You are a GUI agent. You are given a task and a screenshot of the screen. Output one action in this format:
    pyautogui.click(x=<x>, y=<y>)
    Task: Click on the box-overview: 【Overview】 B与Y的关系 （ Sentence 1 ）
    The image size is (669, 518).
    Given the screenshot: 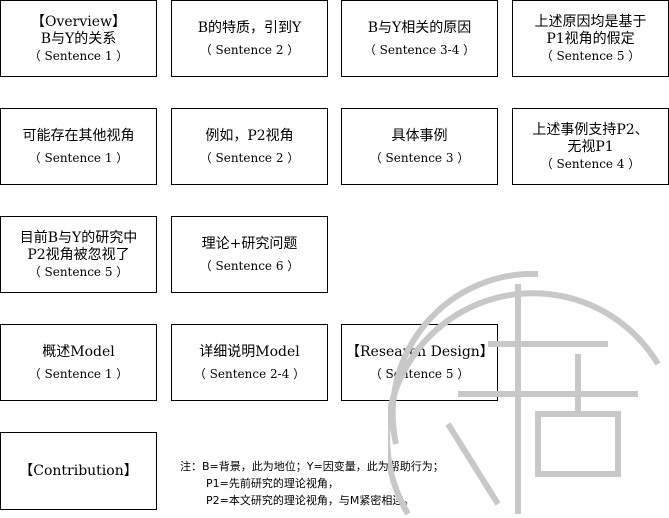 What is the action you would take?
    pyautogui.click(x=78, y=38)
    